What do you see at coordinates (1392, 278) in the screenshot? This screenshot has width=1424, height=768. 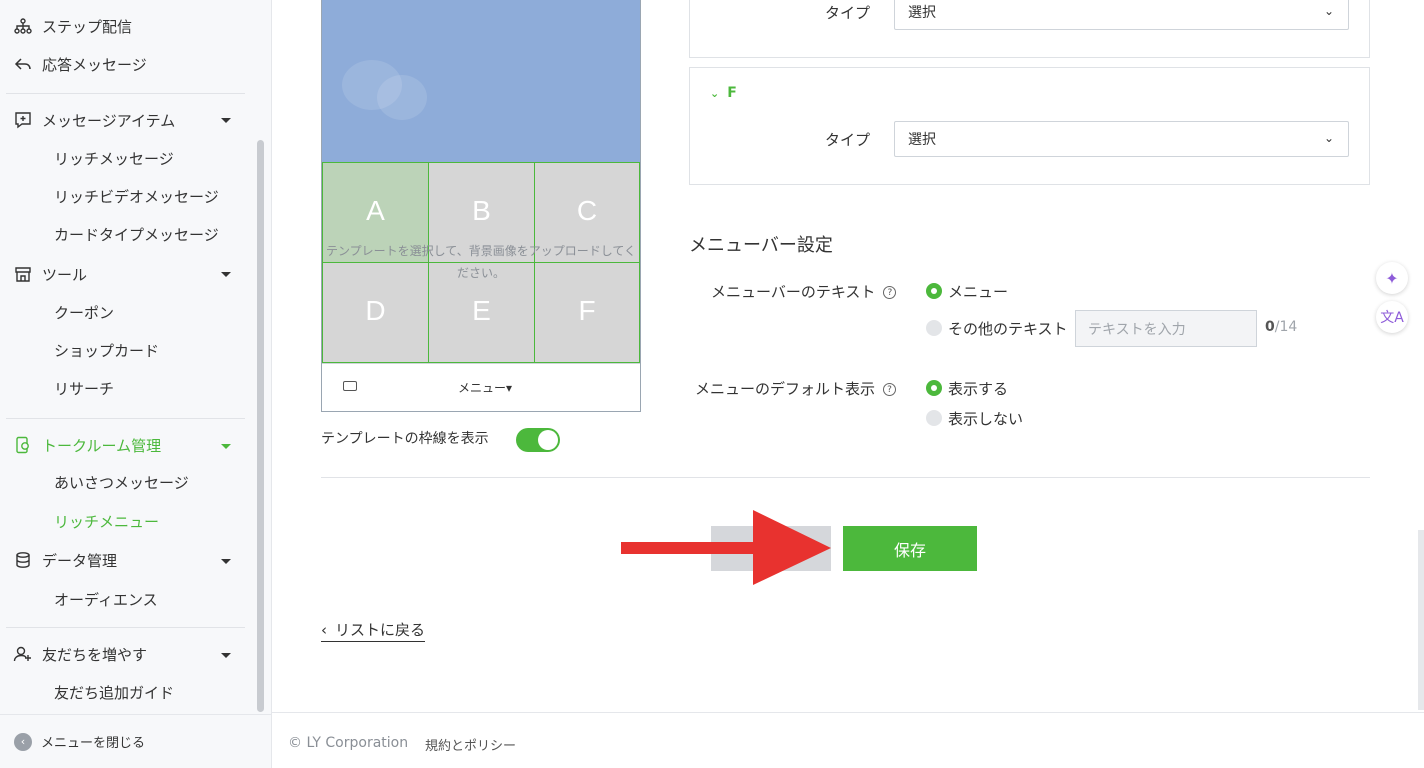 I see `sparkle-icon: ✦` at bounding box center [1392, 278].